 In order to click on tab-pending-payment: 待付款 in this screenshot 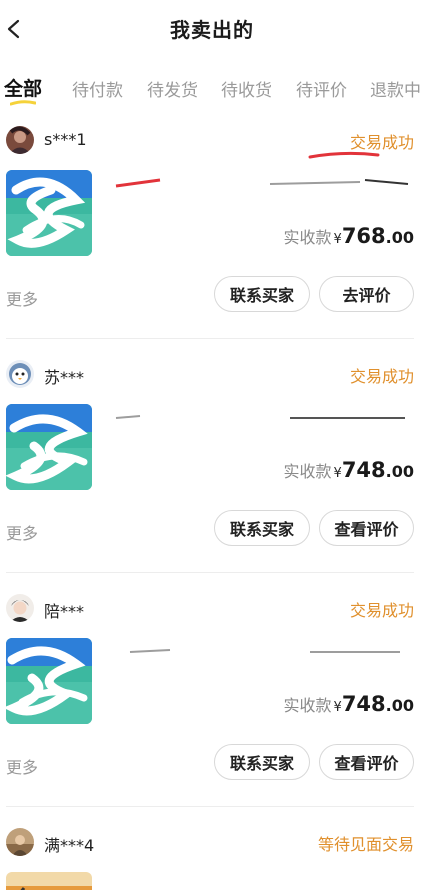, I will do `click(97, 88)`.